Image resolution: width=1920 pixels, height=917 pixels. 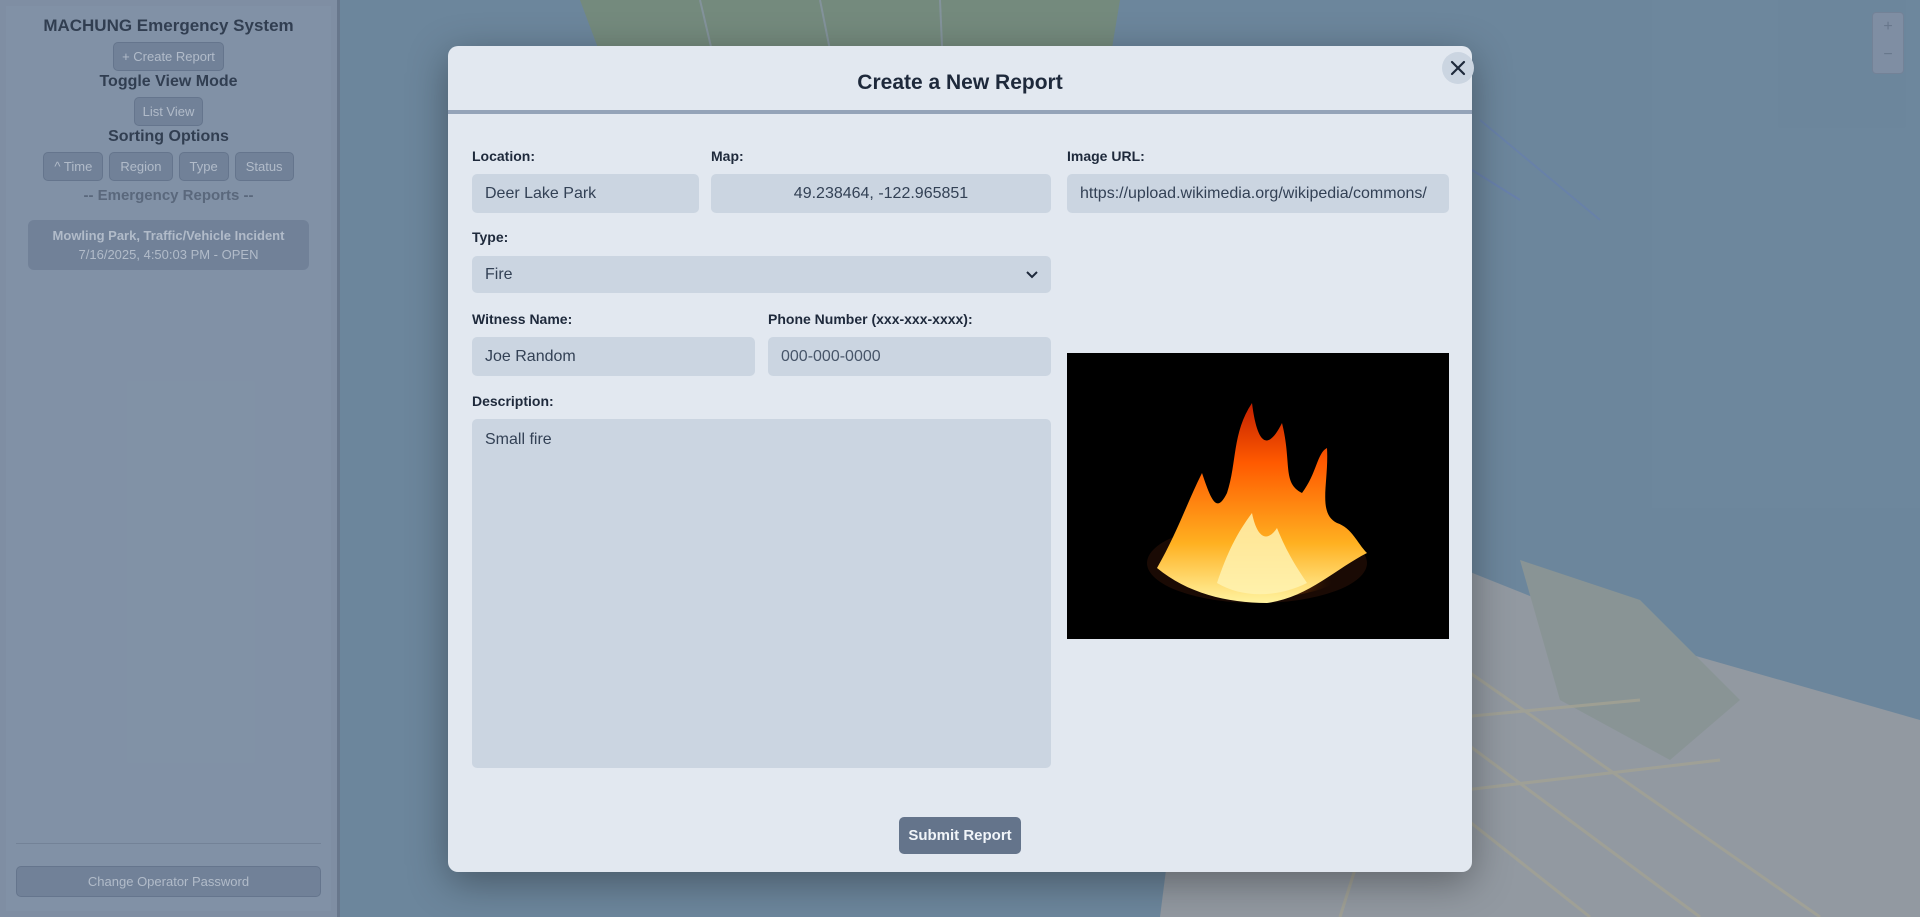 I want to click on close-icon, so click(x=1458, y=68).